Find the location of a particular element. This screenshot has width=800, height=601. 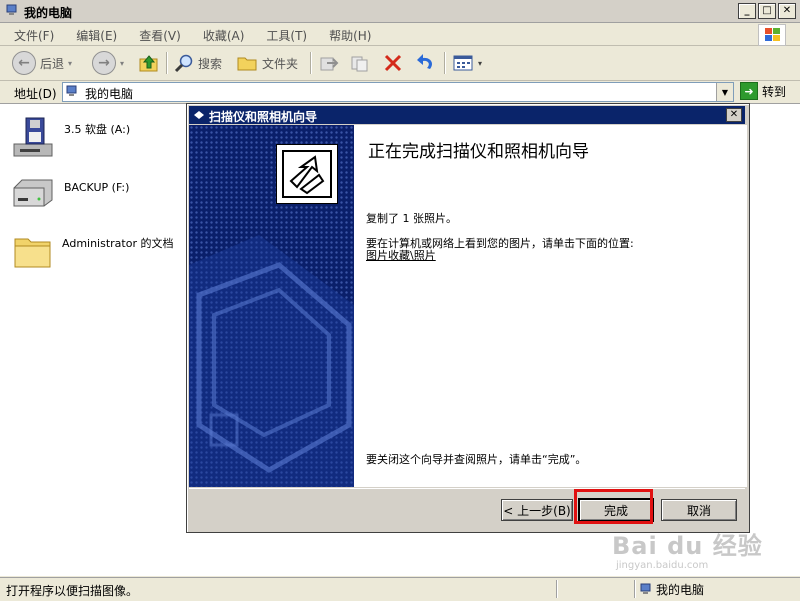

copied-count-text: 复制了 1 张照片。 is located at coordinates (411, 218).